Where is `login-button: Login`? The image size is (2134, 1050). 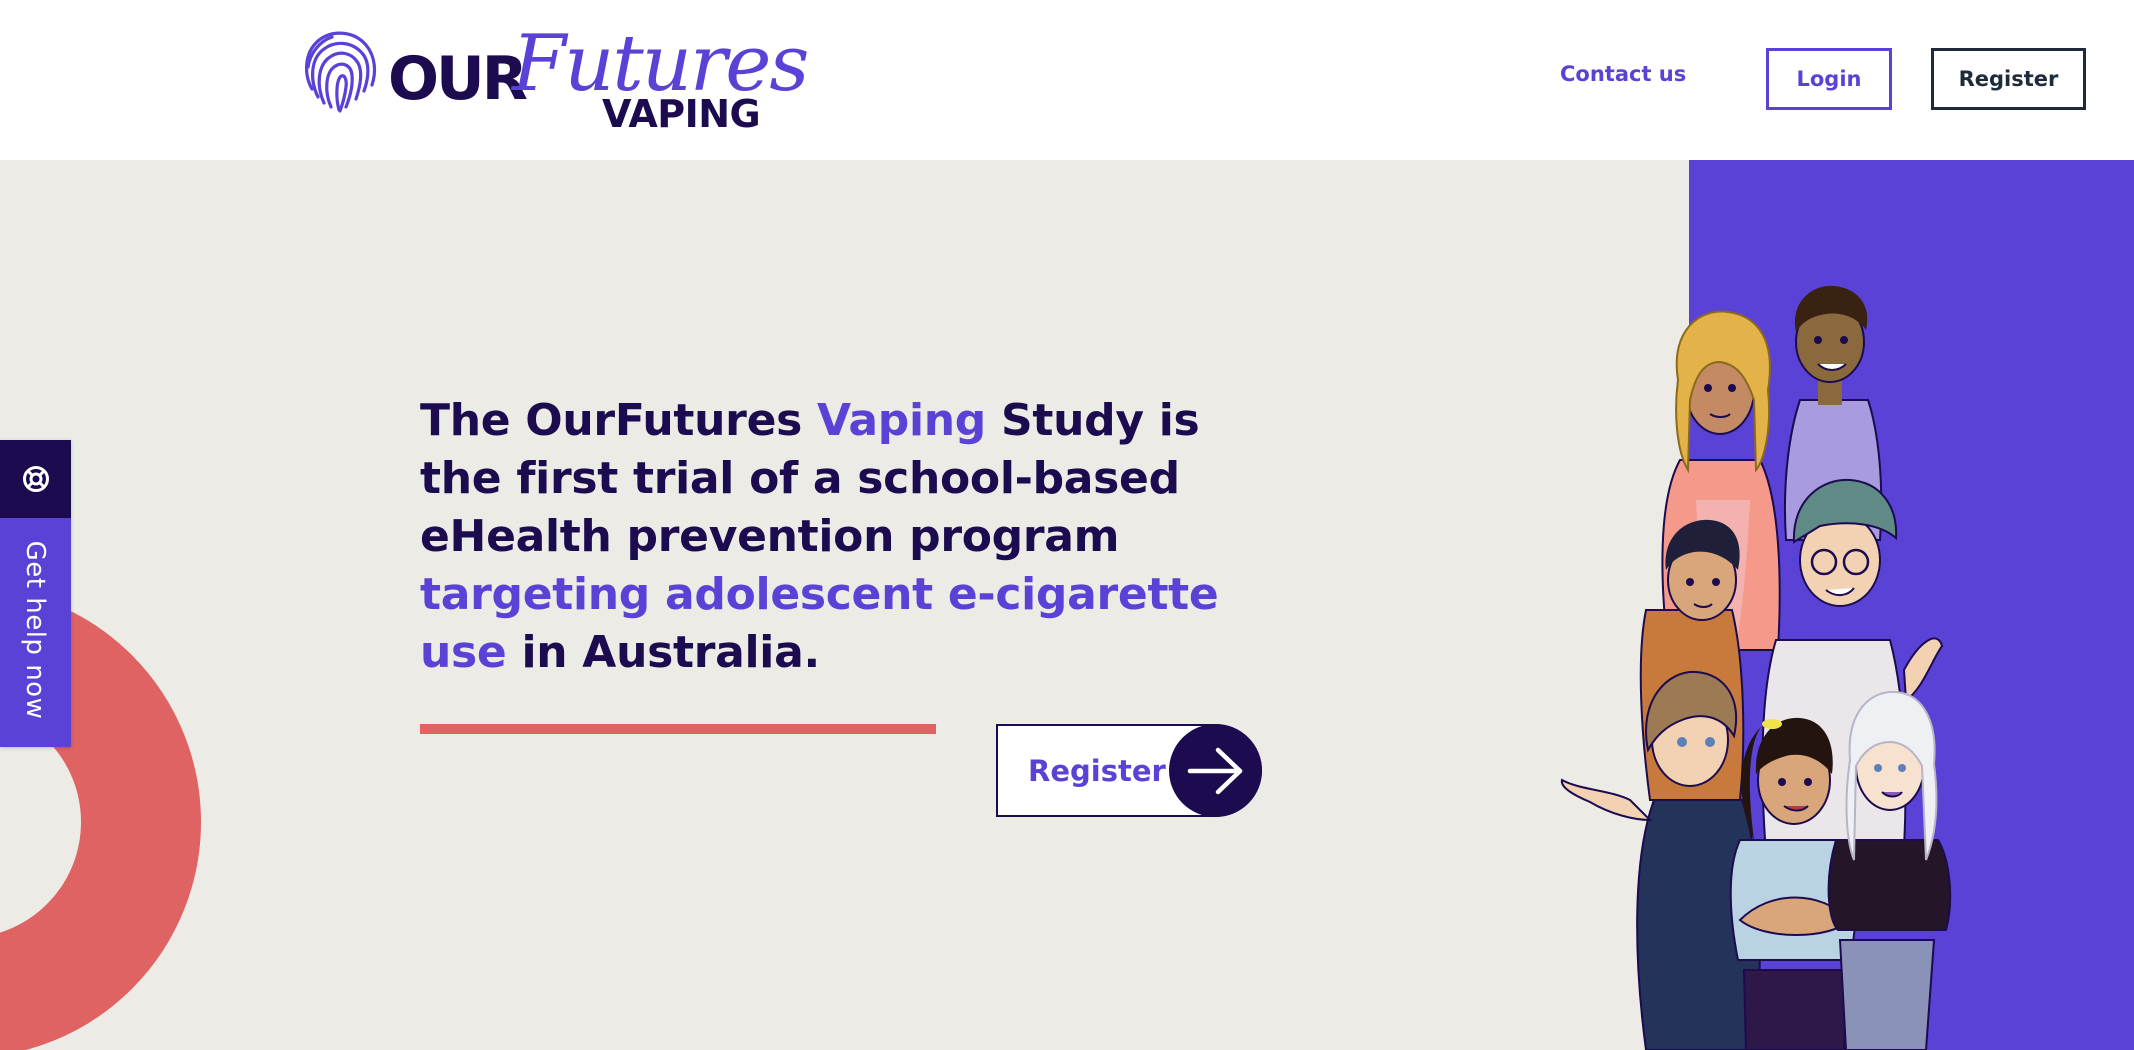 login-button: Login is located at coordinates (1829, 79).